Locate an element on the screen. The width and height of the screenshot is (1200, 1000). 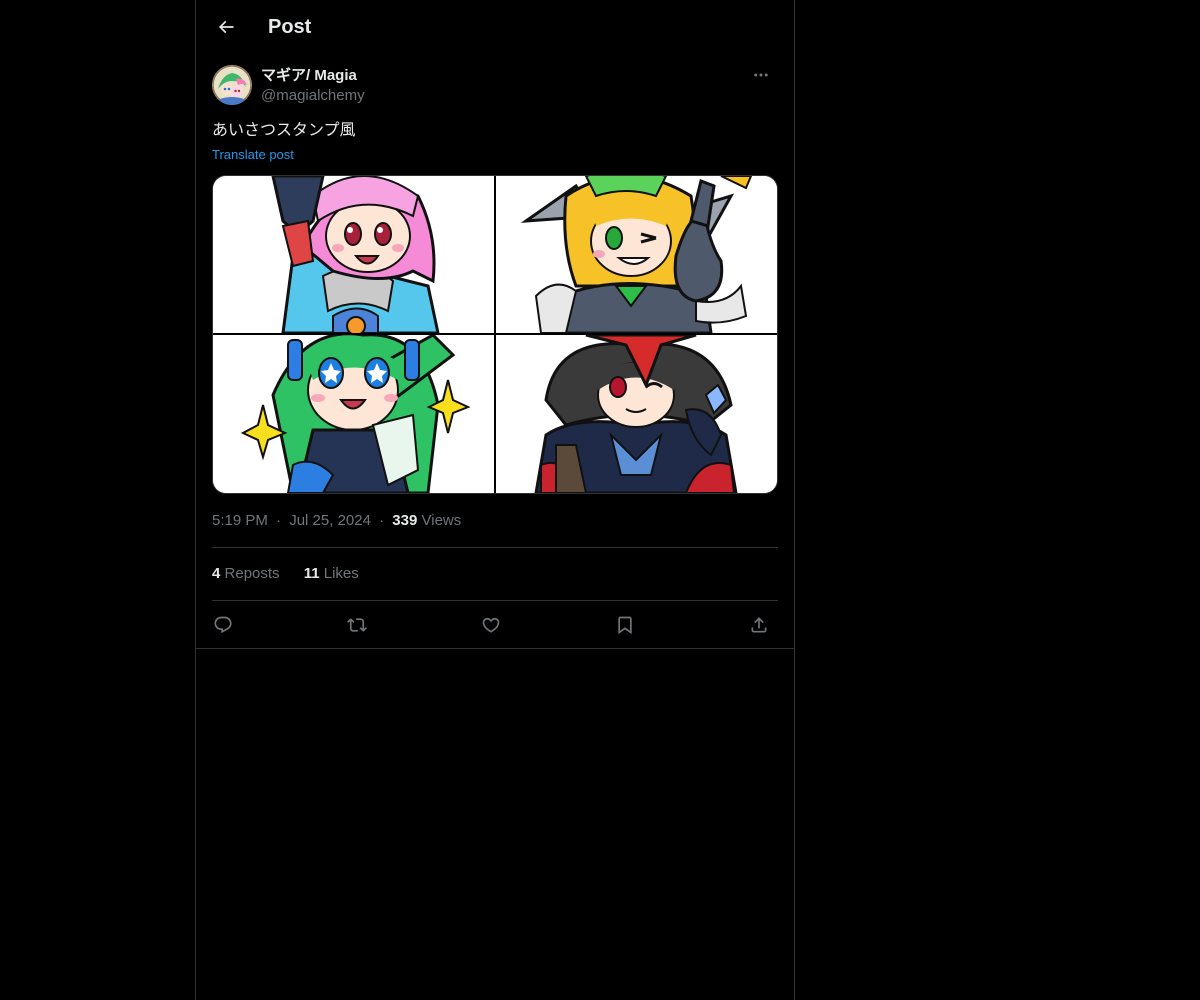
post-date: Jul 25, 2024 is located at coordinates (330, 520).